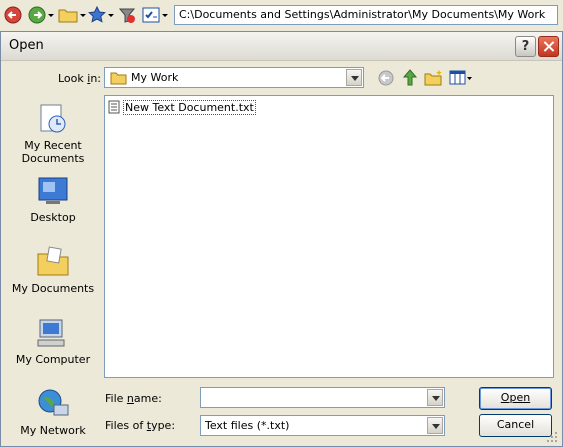  Describe the element at coordinates (53, 119) in the screenshot. I see `recent-documents-icon` at that location.